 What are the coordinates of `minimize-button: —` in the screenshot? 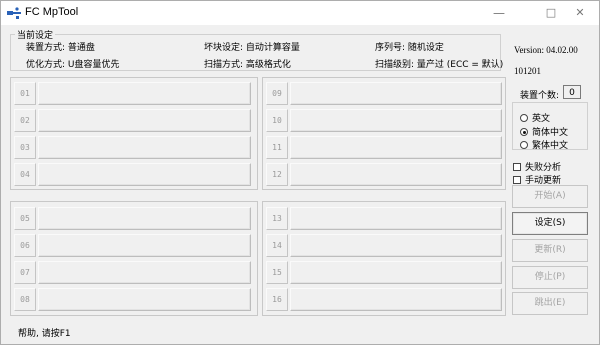 It's located at (499, 13).